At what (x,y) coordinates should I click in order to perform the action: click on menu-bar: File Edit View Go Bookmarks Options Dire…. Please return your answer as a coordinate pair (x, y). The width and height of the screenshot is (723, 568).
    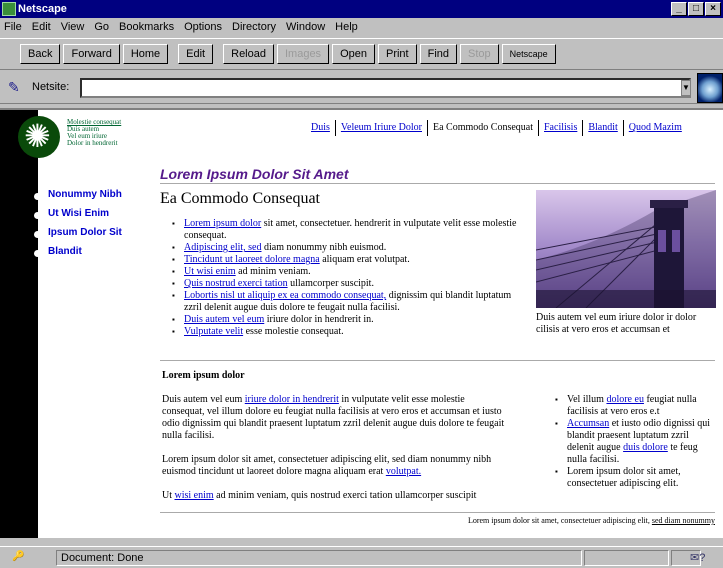
    Looking at the image, I should click on (361, 27).